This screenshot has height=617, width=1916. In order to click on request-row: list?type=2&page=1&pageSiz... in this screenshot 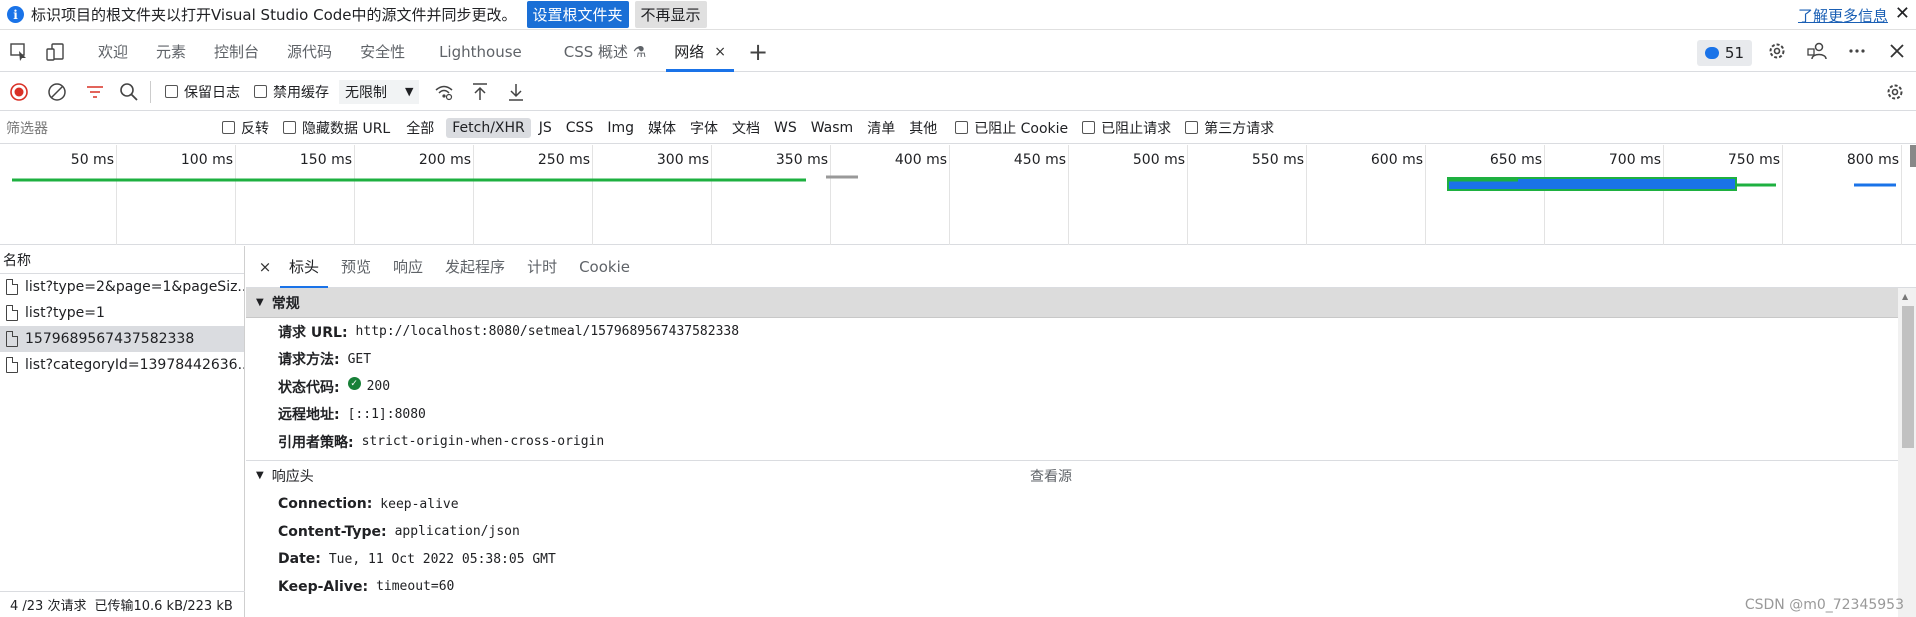, I will do `click(122, 287)`.